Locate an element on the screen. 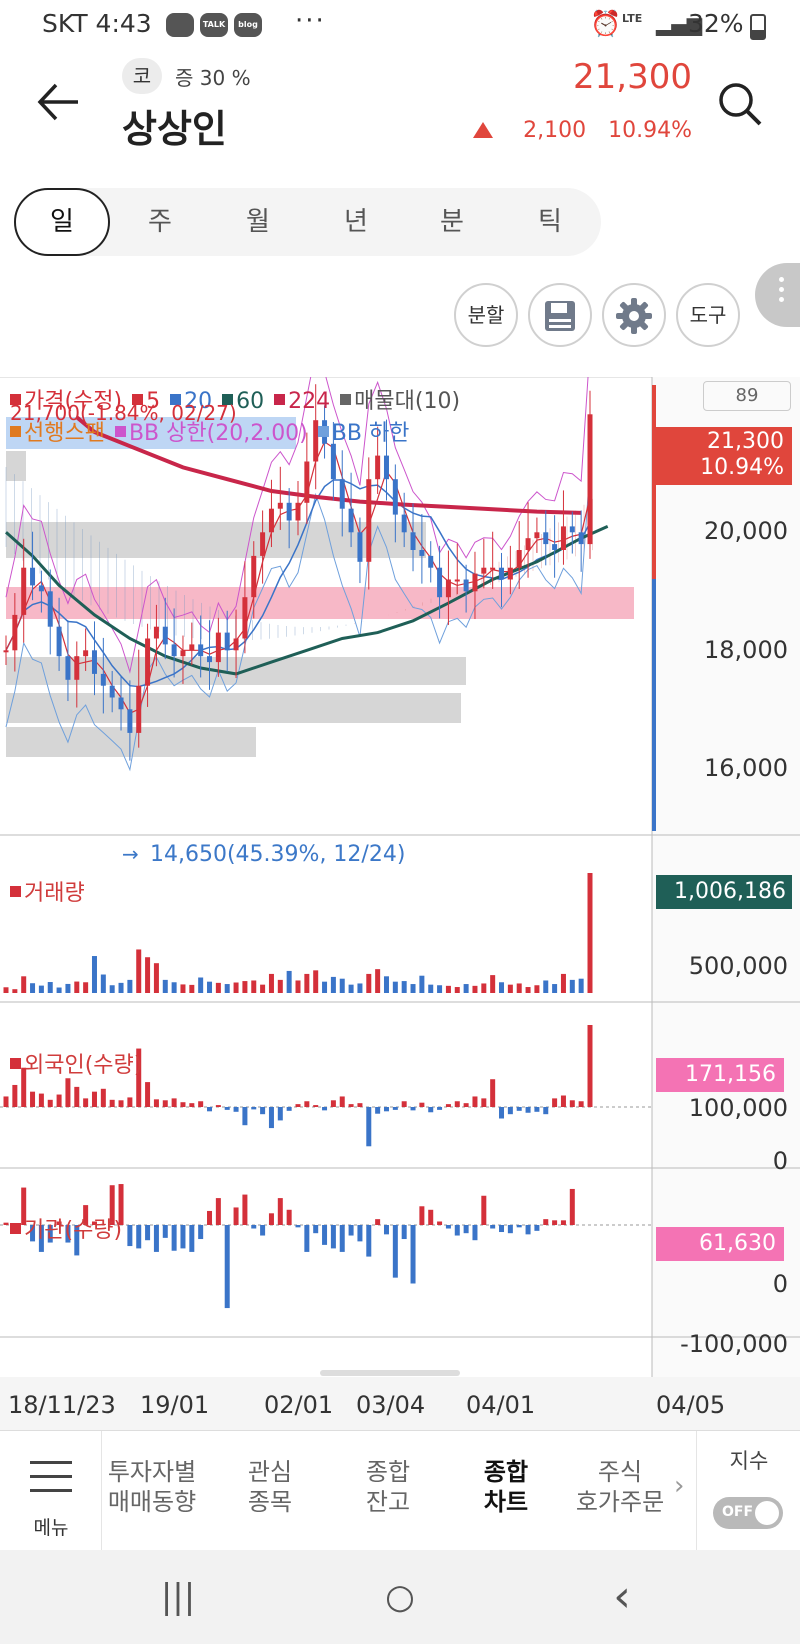 Image resolution: width=800 pixels, height=1644 pixels. up-triangle-icon is located at coordinates (483, 130).